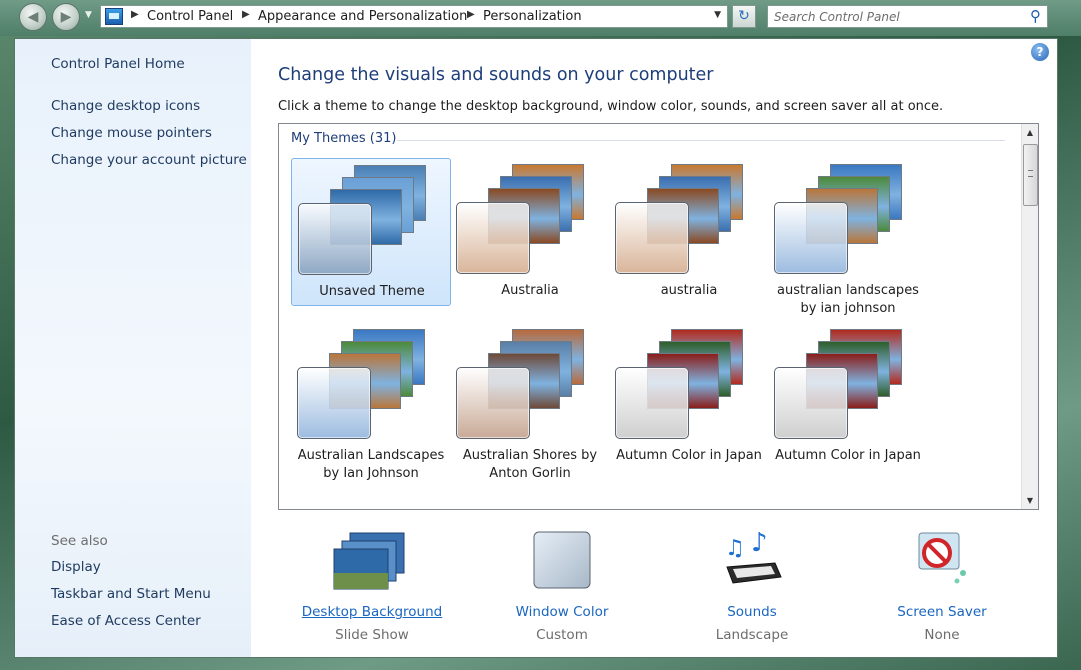 The width and height of the screenshot is (1081, 670). Describe the element at coordinates (149, 160) in the screenshot. I see `change-account-picture-link: Change your account picture` at that location.